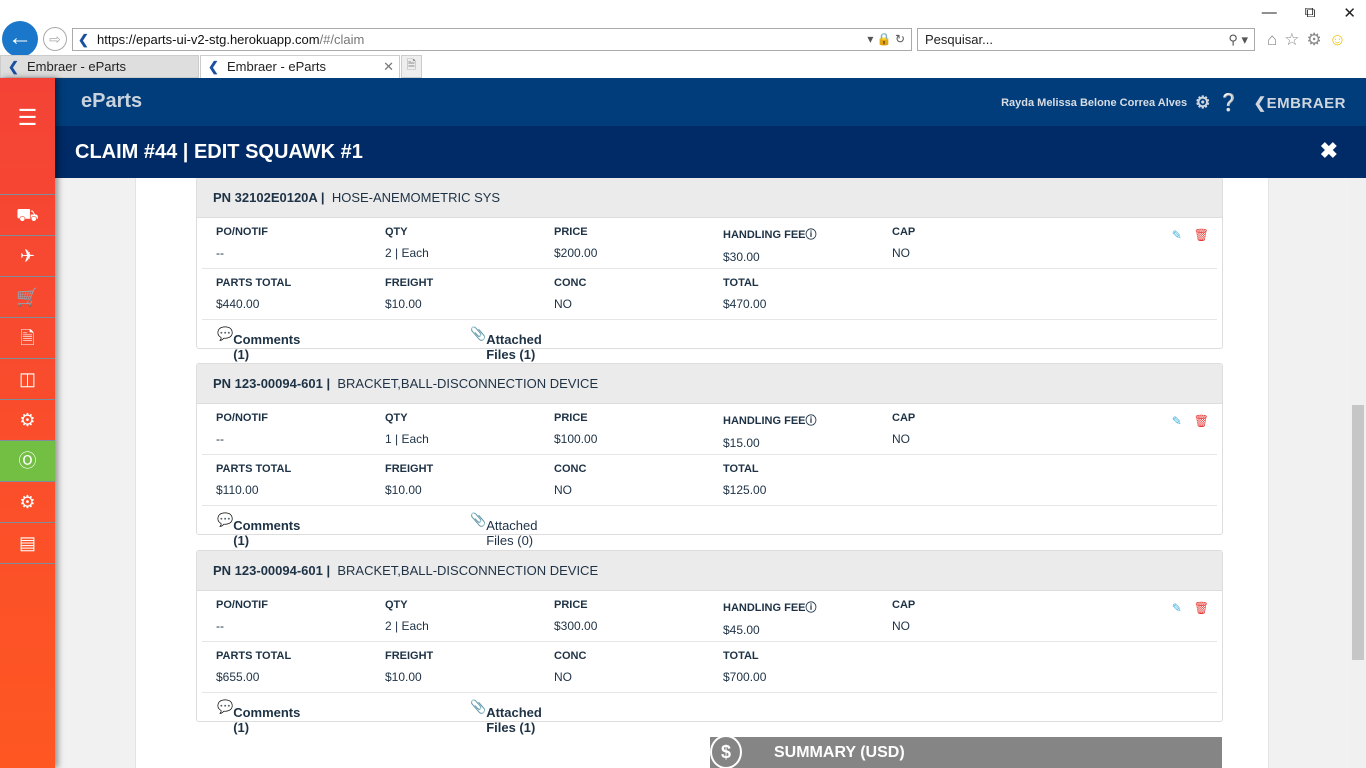  I want to click on field-value: $440.00, so click(238, 304).